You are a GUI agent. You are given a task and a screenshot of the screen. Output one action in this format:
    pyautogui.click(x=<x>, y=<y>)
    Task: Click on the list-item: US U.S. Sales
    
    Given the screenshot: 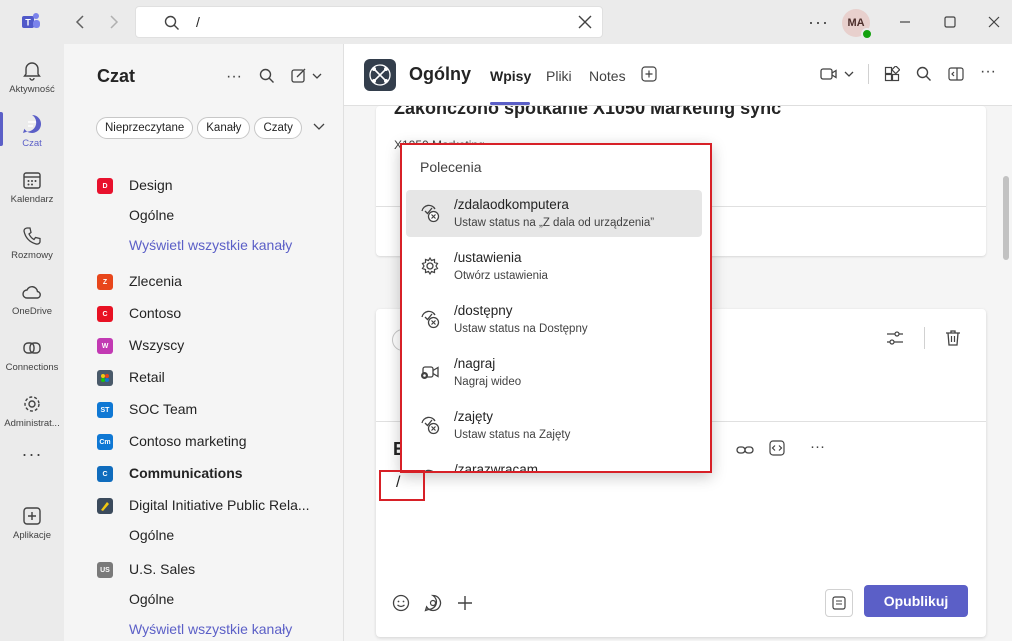 What is the action you would take?
    pyautogui.click(x=203, y=569)
    